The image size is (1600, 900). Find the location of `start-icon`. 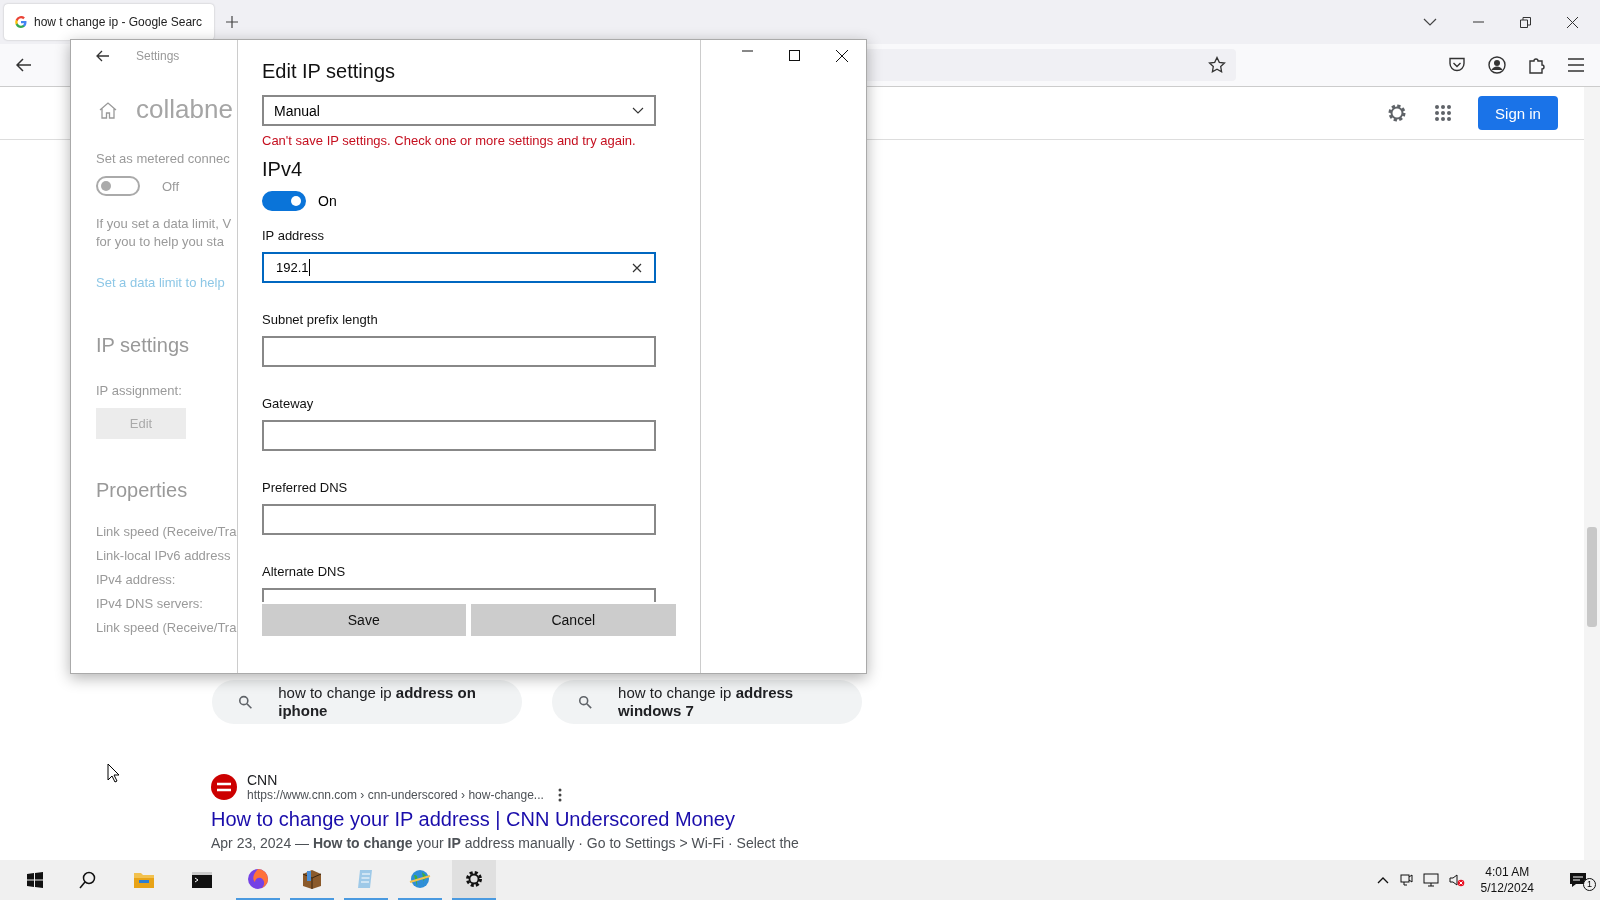

start-icon is located at coordinates (35, 880).